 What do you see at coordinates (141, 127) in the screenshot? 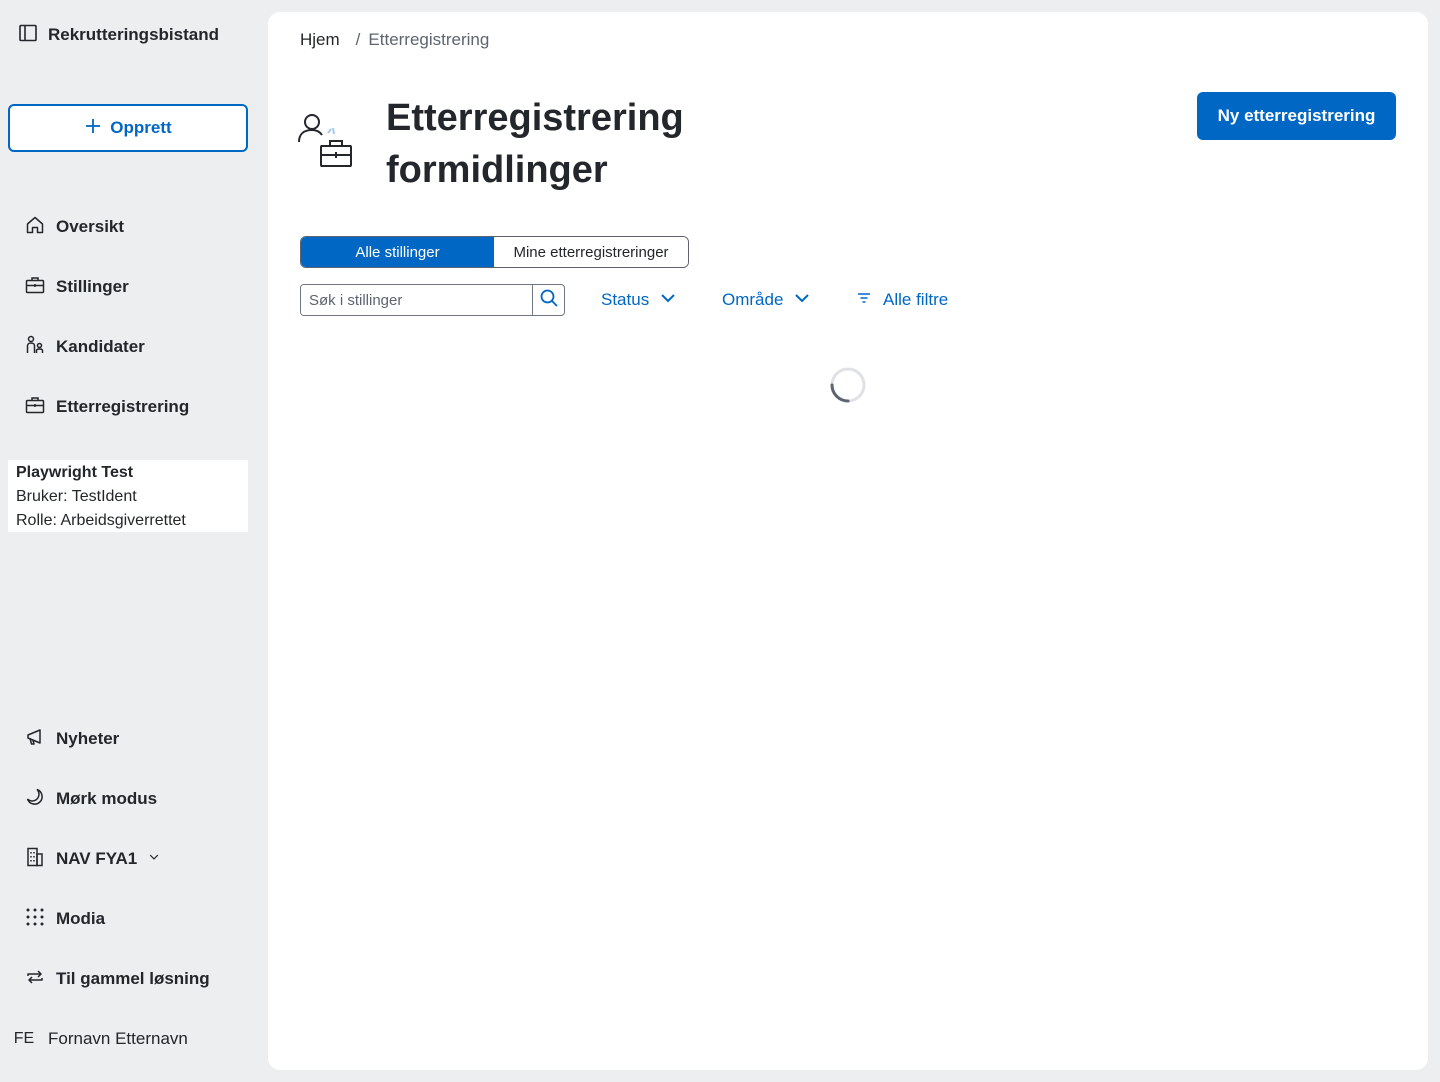
I see `create-button-label: Opprett` at bounding box center [141, 127].